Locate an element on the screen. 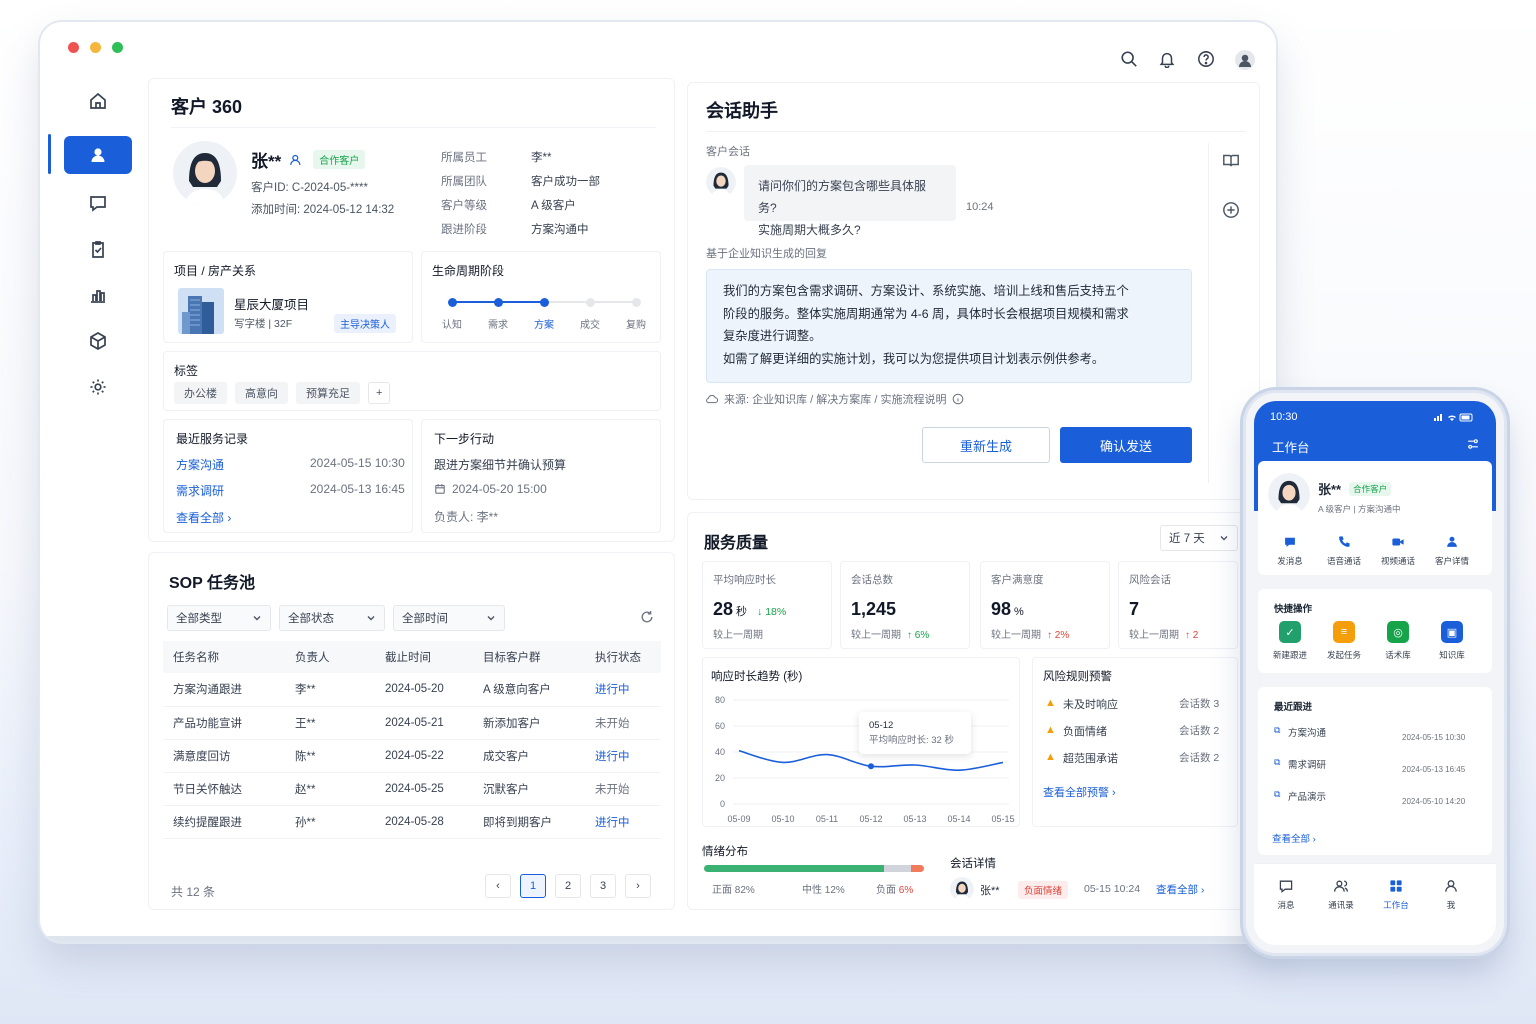 Image resolution: width=1536 pixels, height=1024 pixels. alert-count: 会话数 3 is located at coordinates (1199, 704).